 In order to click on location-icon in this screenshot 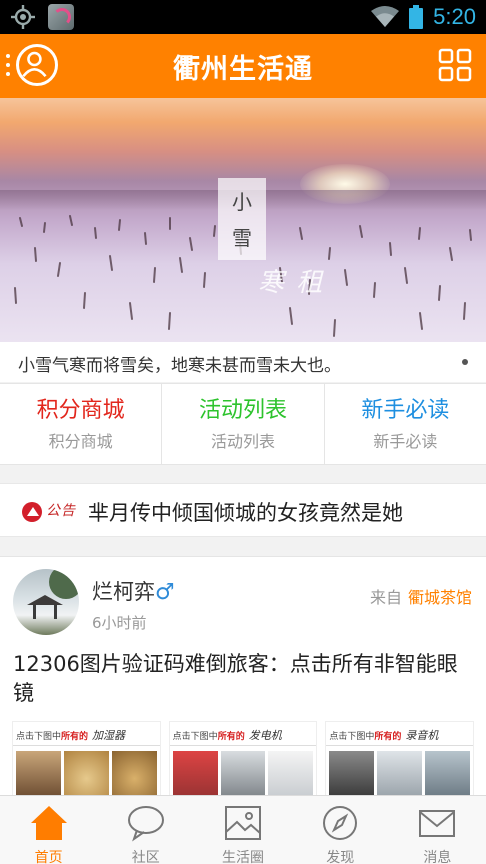, I will do `click(23, 17)`.